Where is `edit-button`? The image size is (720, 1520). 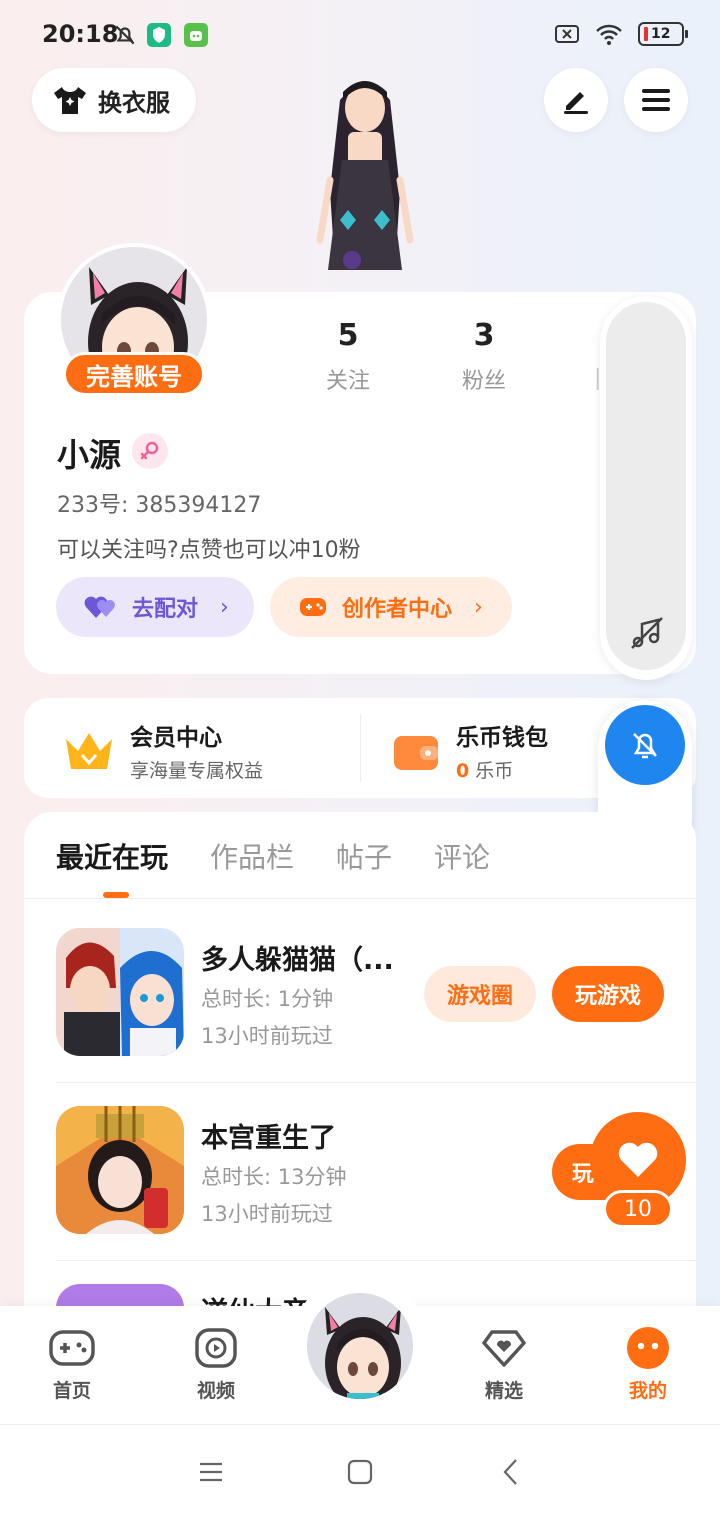
edit-button is located at coordinates (576, 100).